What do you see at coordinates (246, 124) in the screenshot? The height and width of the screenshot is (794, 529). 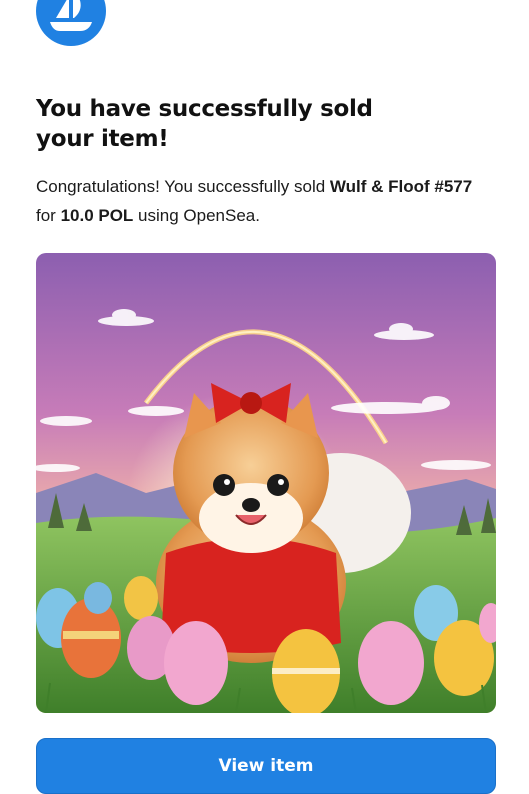 I see `page-title: You have successfully sold your item!` at bounding box center [246, 124].